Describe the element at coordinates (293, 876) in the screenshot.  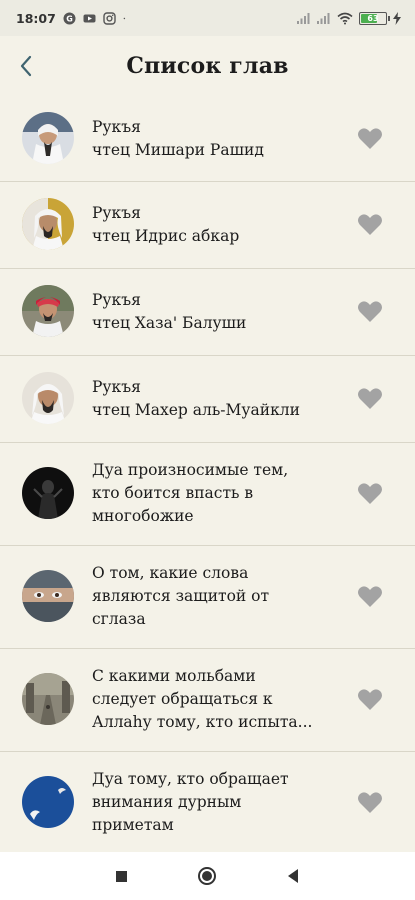
I see `back-triangle-icon` at that location.